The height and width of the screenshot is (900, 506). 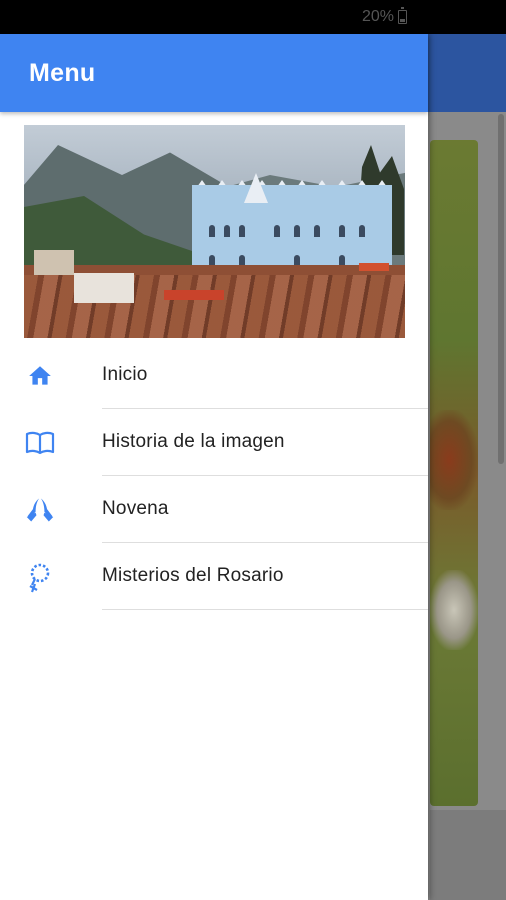 What do you see at coordinates (377, 16) in the screenshot?
I see `battery-percentage: 20%` at bounding box center [377, 16].